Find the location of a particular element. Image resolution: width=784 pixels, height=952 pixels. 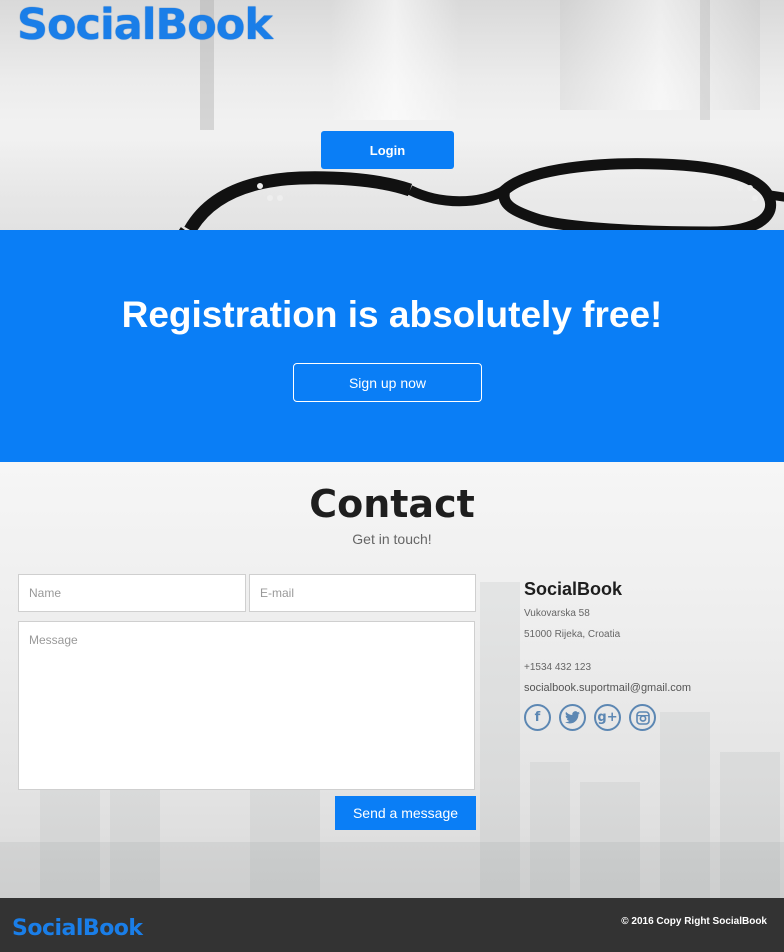

registration-title: Registration is absolutely free! is located at coordinates (392, 314).